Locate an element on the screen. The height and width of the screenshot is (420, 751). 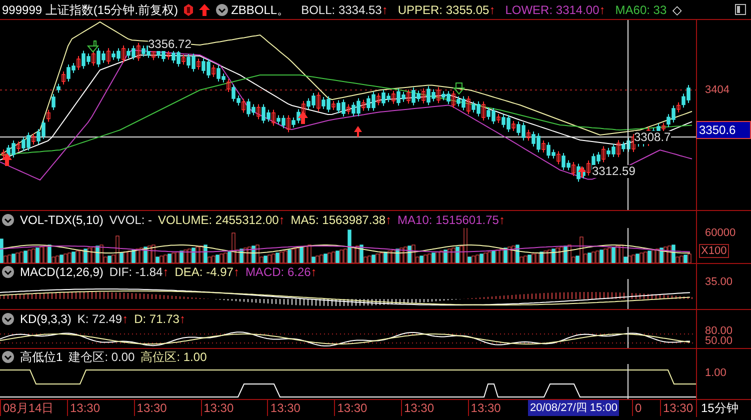
panel-title: KD(9,3,3) is located at coordinates (46, 319).